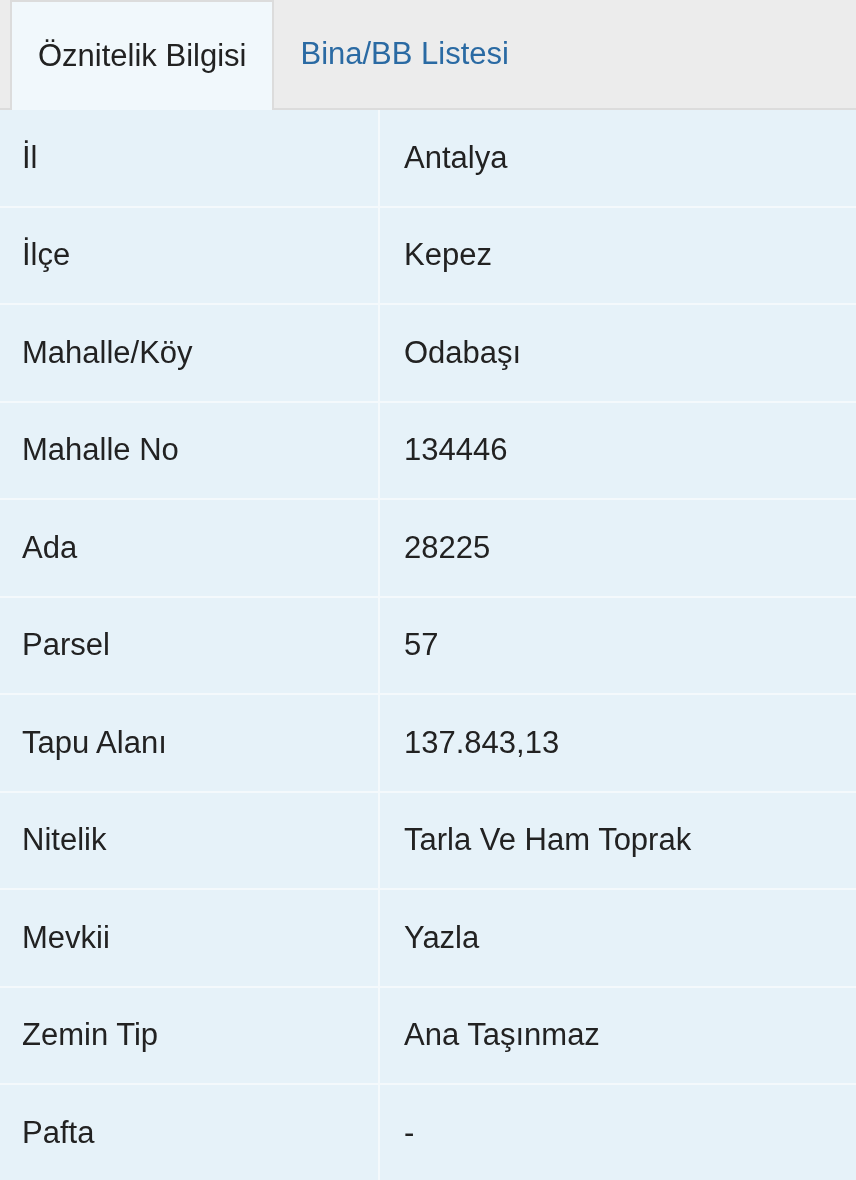 Image resolution: width=856 pixels, height=1180 pixels. What do you see at coordinates (617, 646) in the screenshot?
I see `field-value: 57` at bounding box center [617, 646].